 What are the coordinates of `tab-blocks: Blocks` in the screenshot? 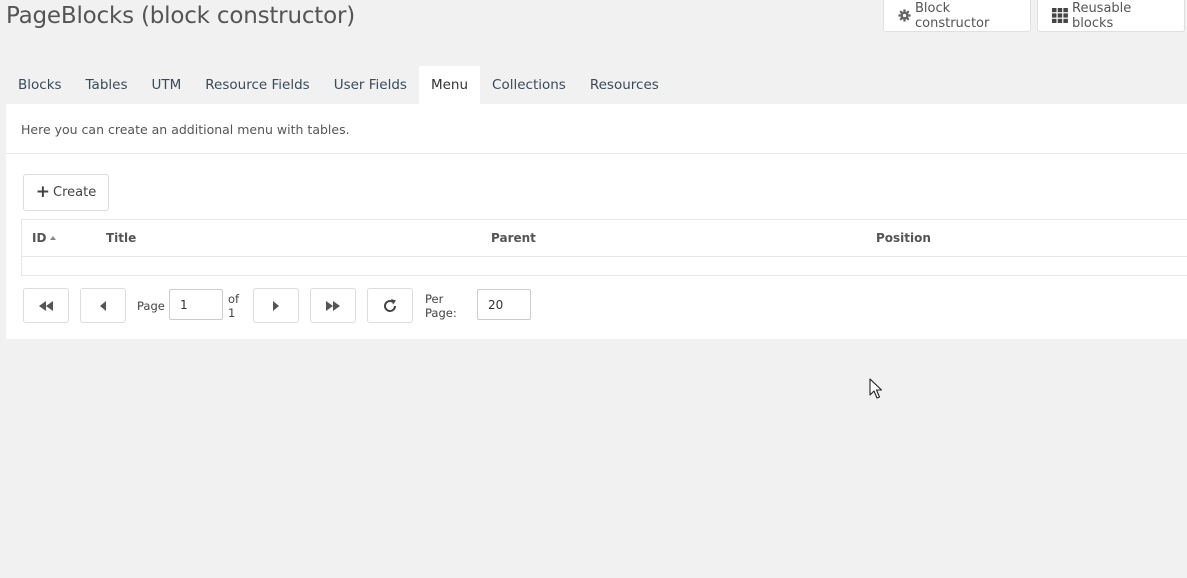 It's located at (40, 85).